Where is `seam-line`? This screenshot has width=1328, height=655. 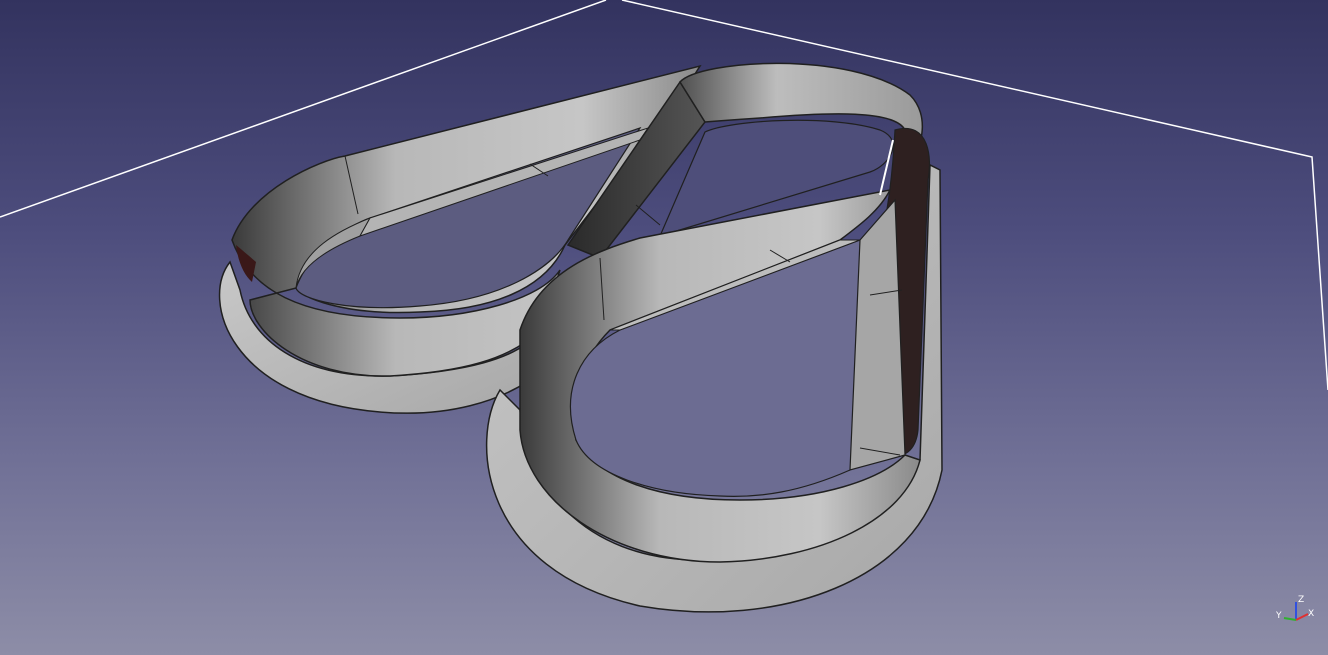
seam-line is located at coordinates (648, 215).